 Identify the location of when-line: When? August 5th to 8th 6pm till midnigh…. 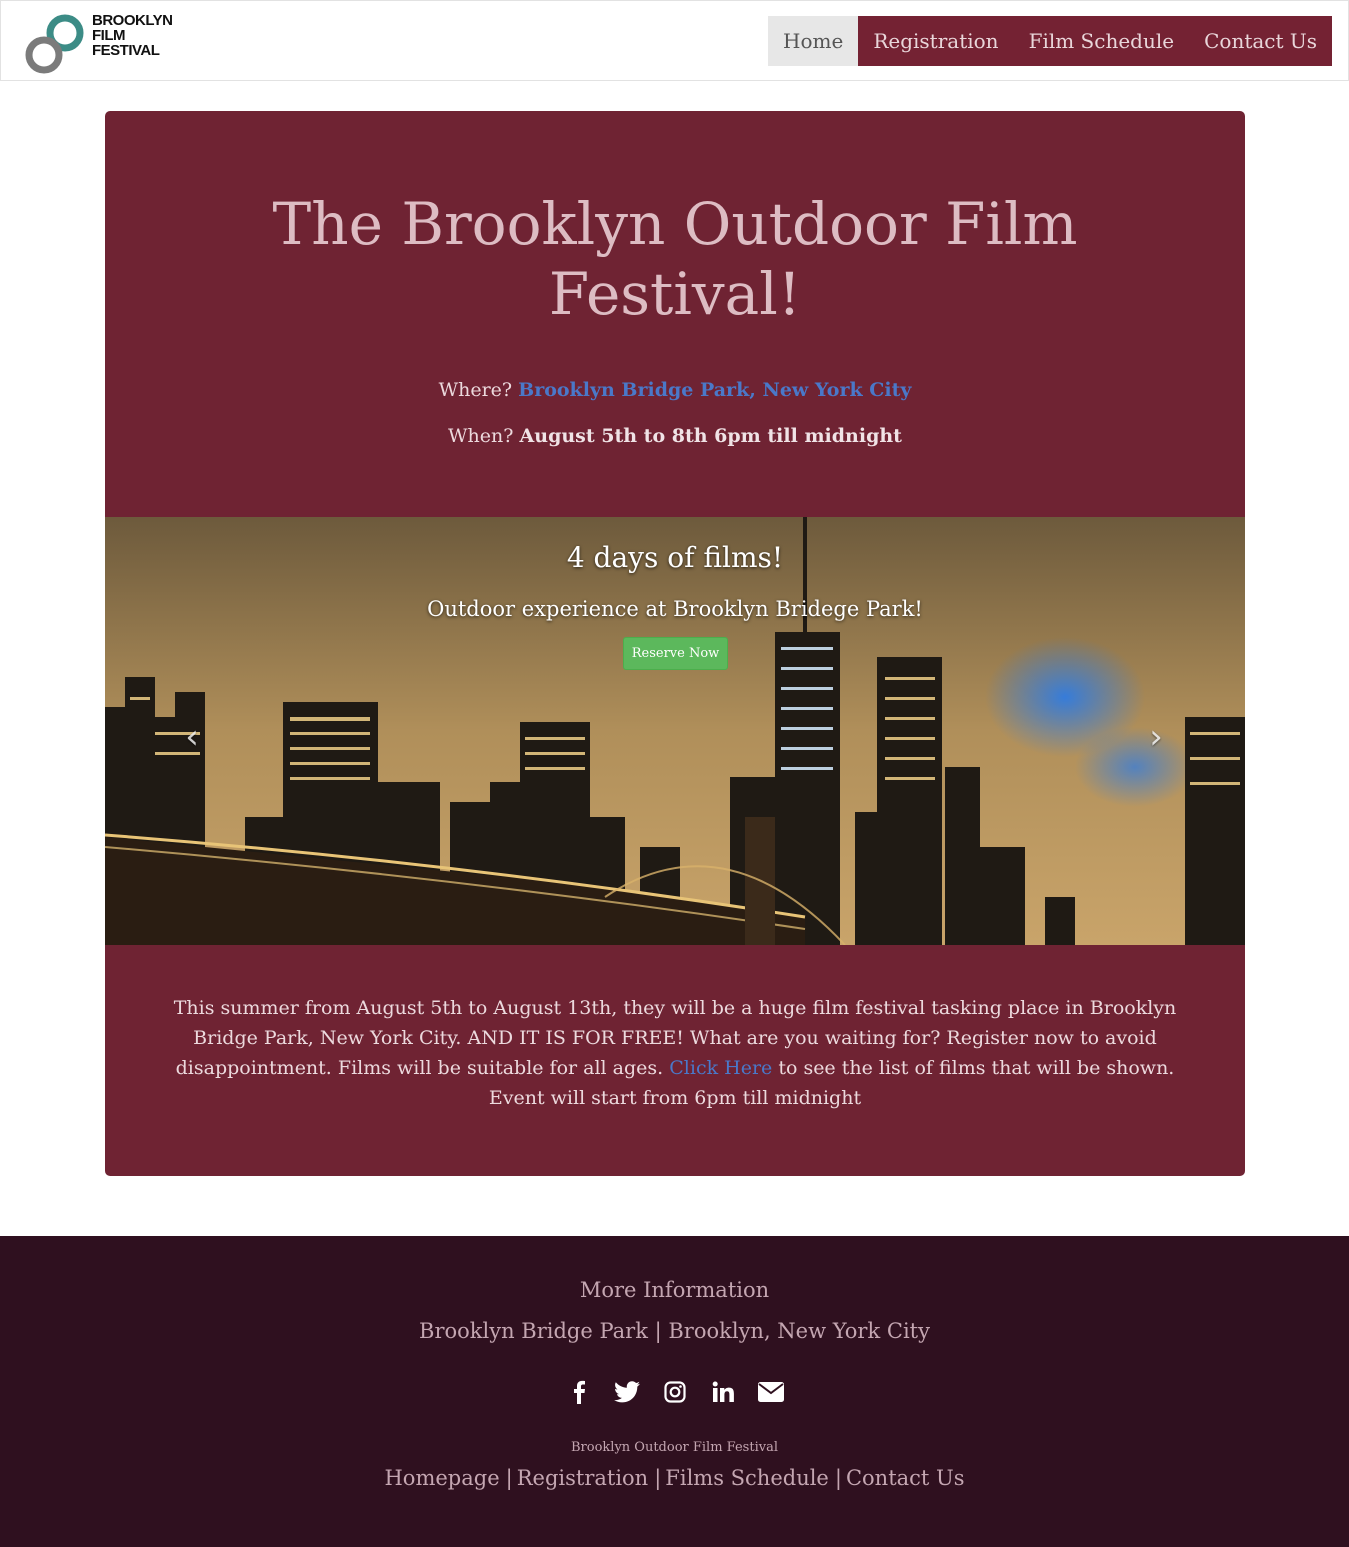
(675, 436).